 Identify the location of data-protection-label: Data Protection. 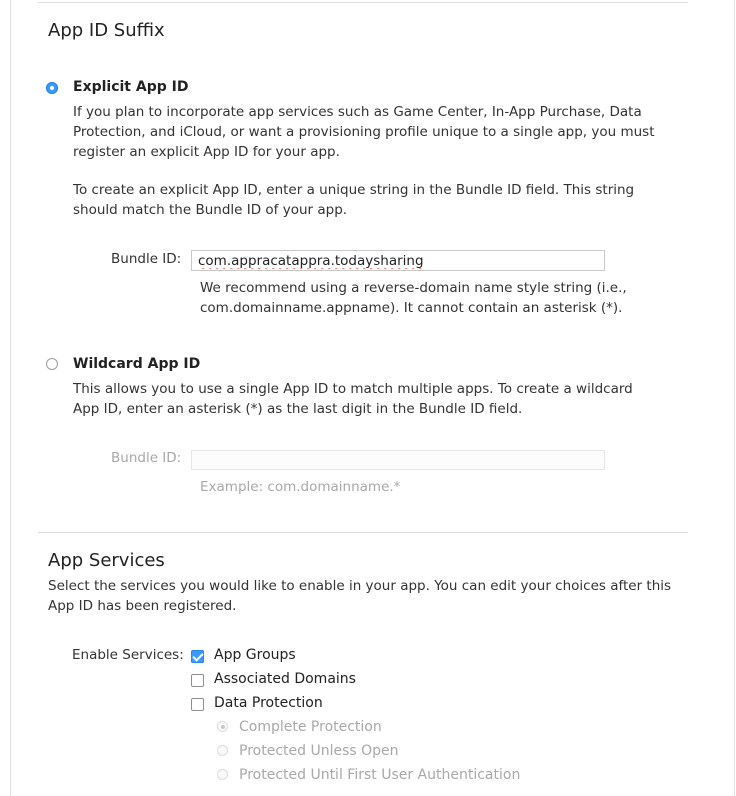
(268, 703).